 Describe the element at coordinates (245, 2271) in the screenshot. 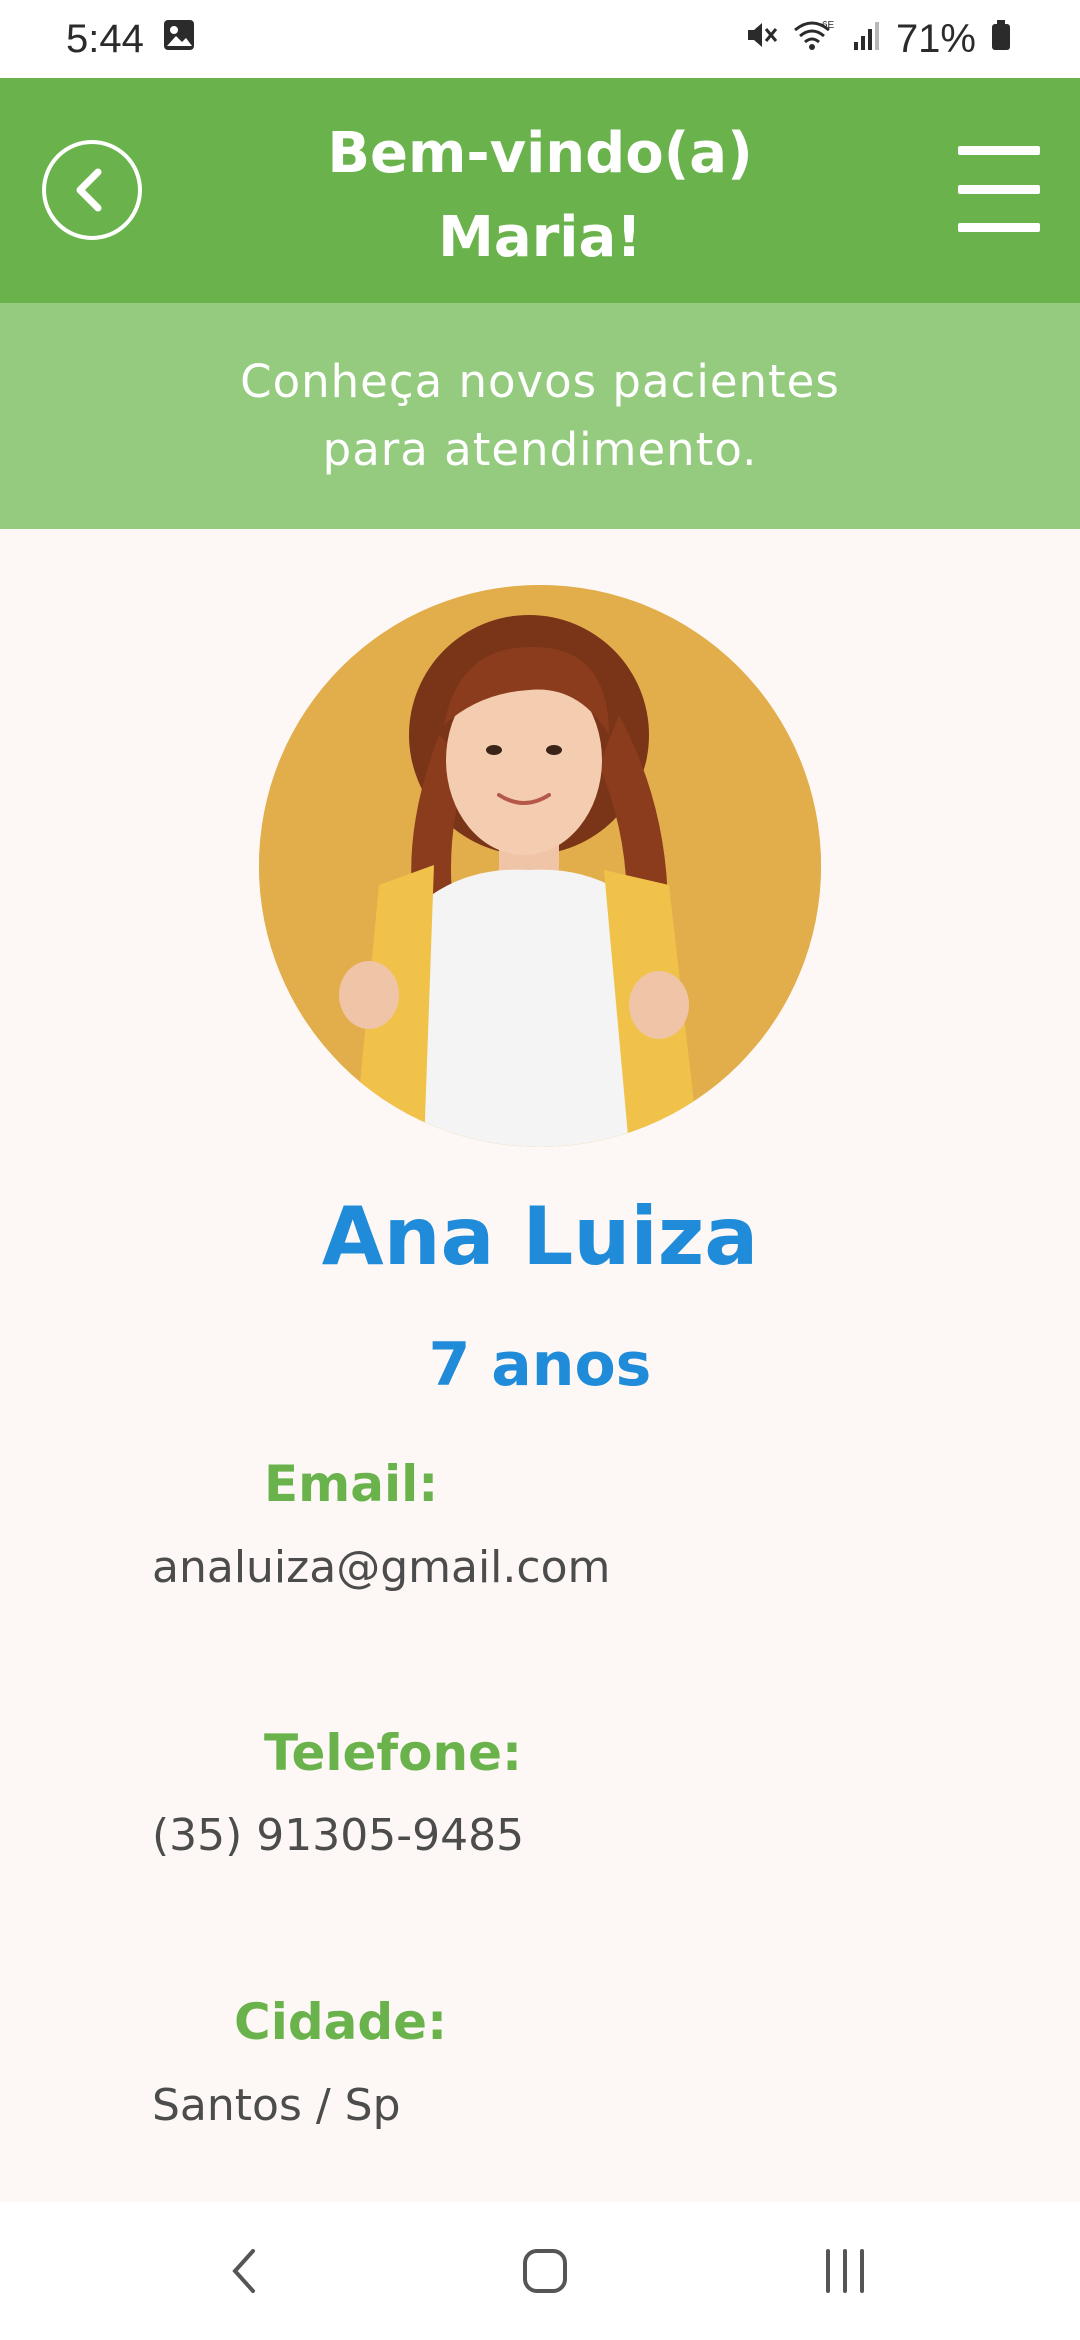

I see `nav-back-icon` at that location.